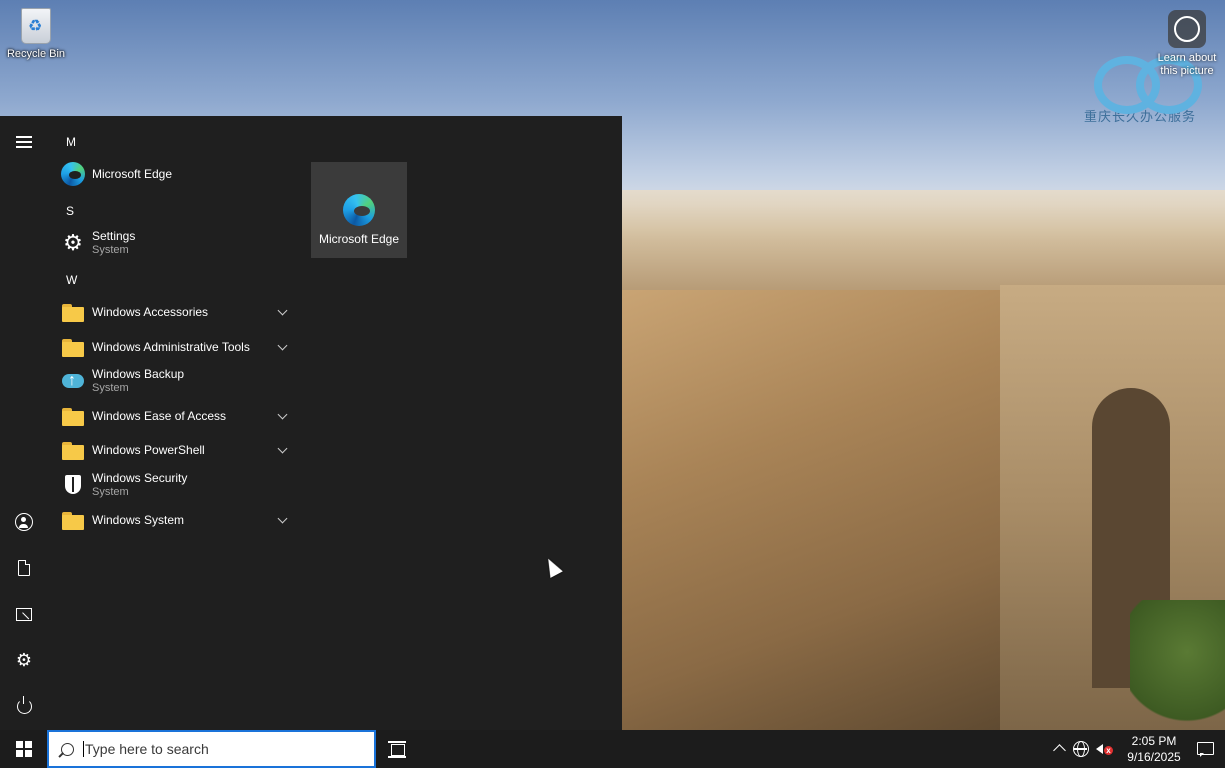 Image resolution: width=1225 pixels, height=768 pixels. I want to click on backup-icon, so click(73, 381).